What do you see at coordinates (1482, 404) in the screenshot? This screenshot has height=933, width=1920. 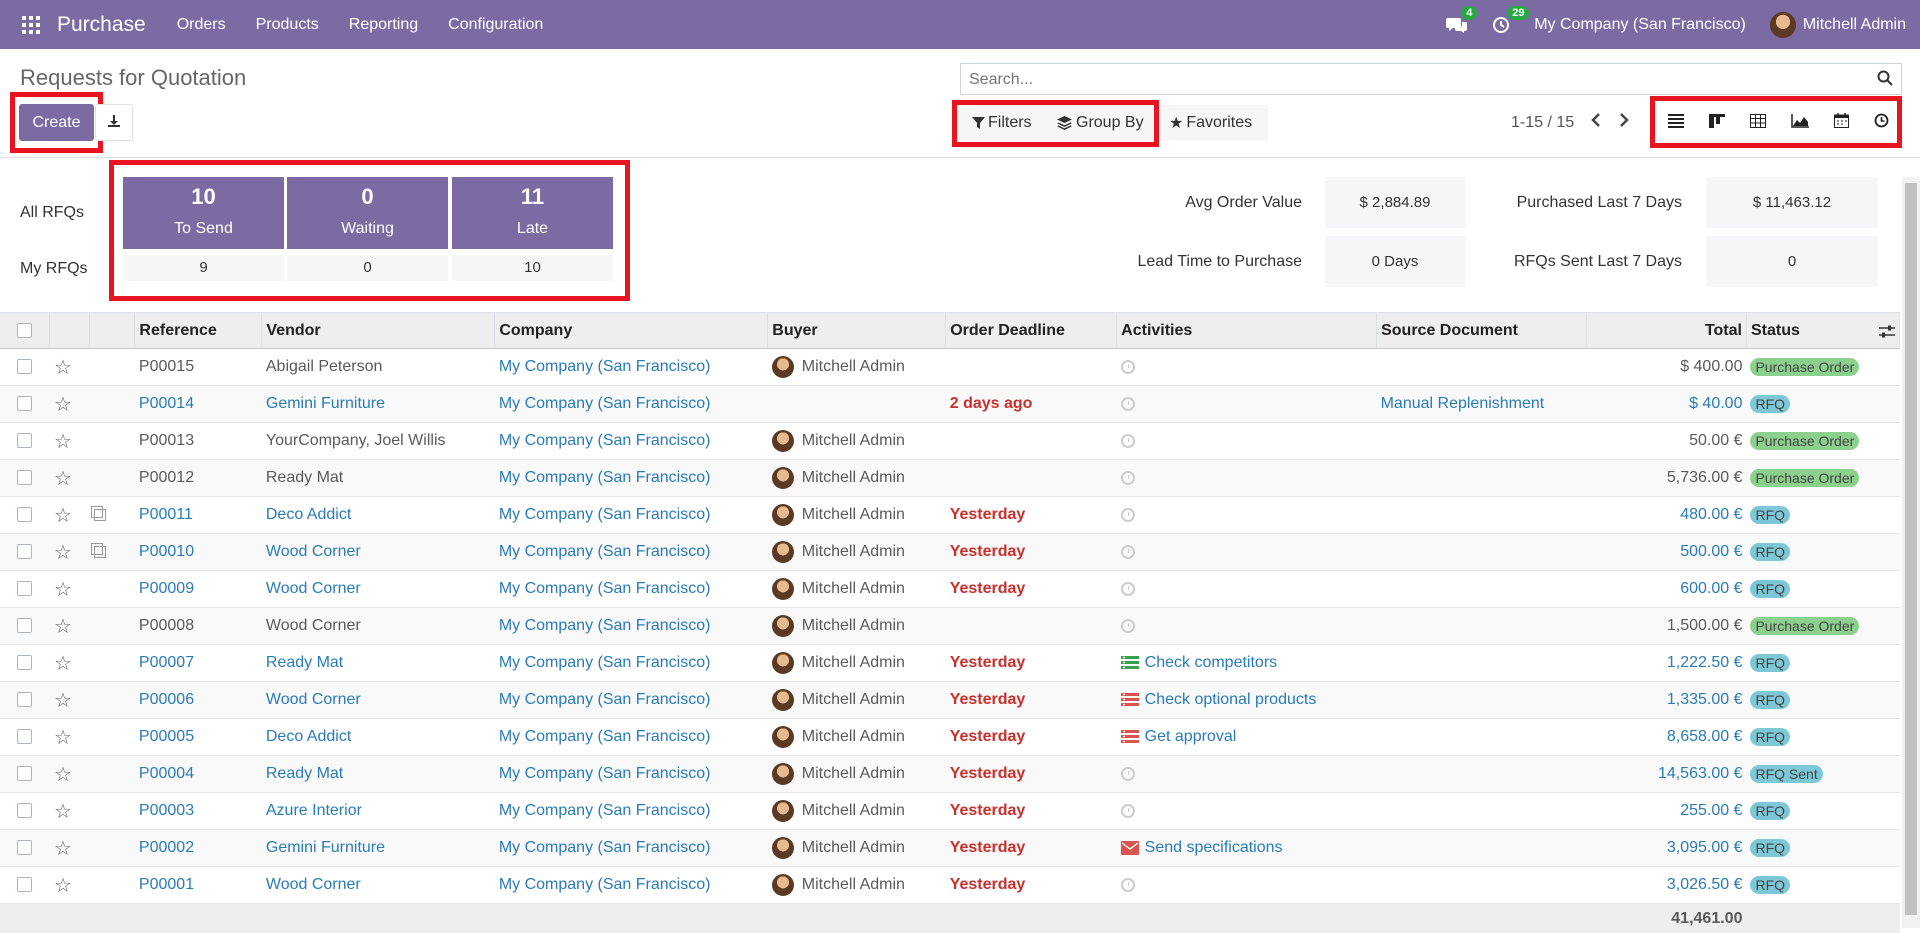 I see `row-source-document: Manual Replenishment` at bounding box center [1482, 404].